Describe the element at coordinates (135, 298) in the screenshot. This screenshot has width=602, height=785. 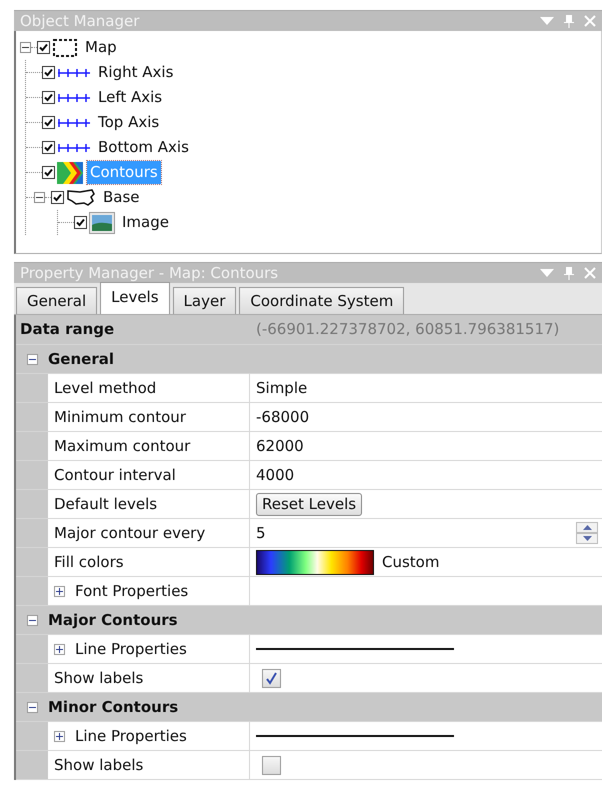
I see `tab: Levels` at that location.